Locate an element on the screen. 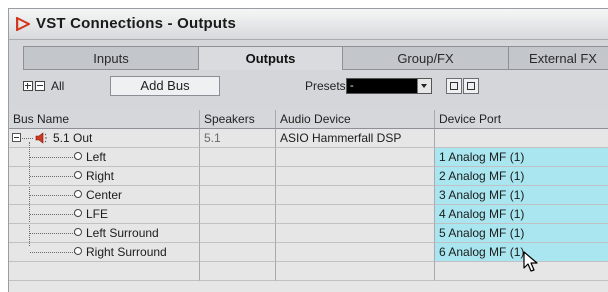 This screenshot has height=292, width=608. channel-name-cell: Right is located at coordinates (104, 176).